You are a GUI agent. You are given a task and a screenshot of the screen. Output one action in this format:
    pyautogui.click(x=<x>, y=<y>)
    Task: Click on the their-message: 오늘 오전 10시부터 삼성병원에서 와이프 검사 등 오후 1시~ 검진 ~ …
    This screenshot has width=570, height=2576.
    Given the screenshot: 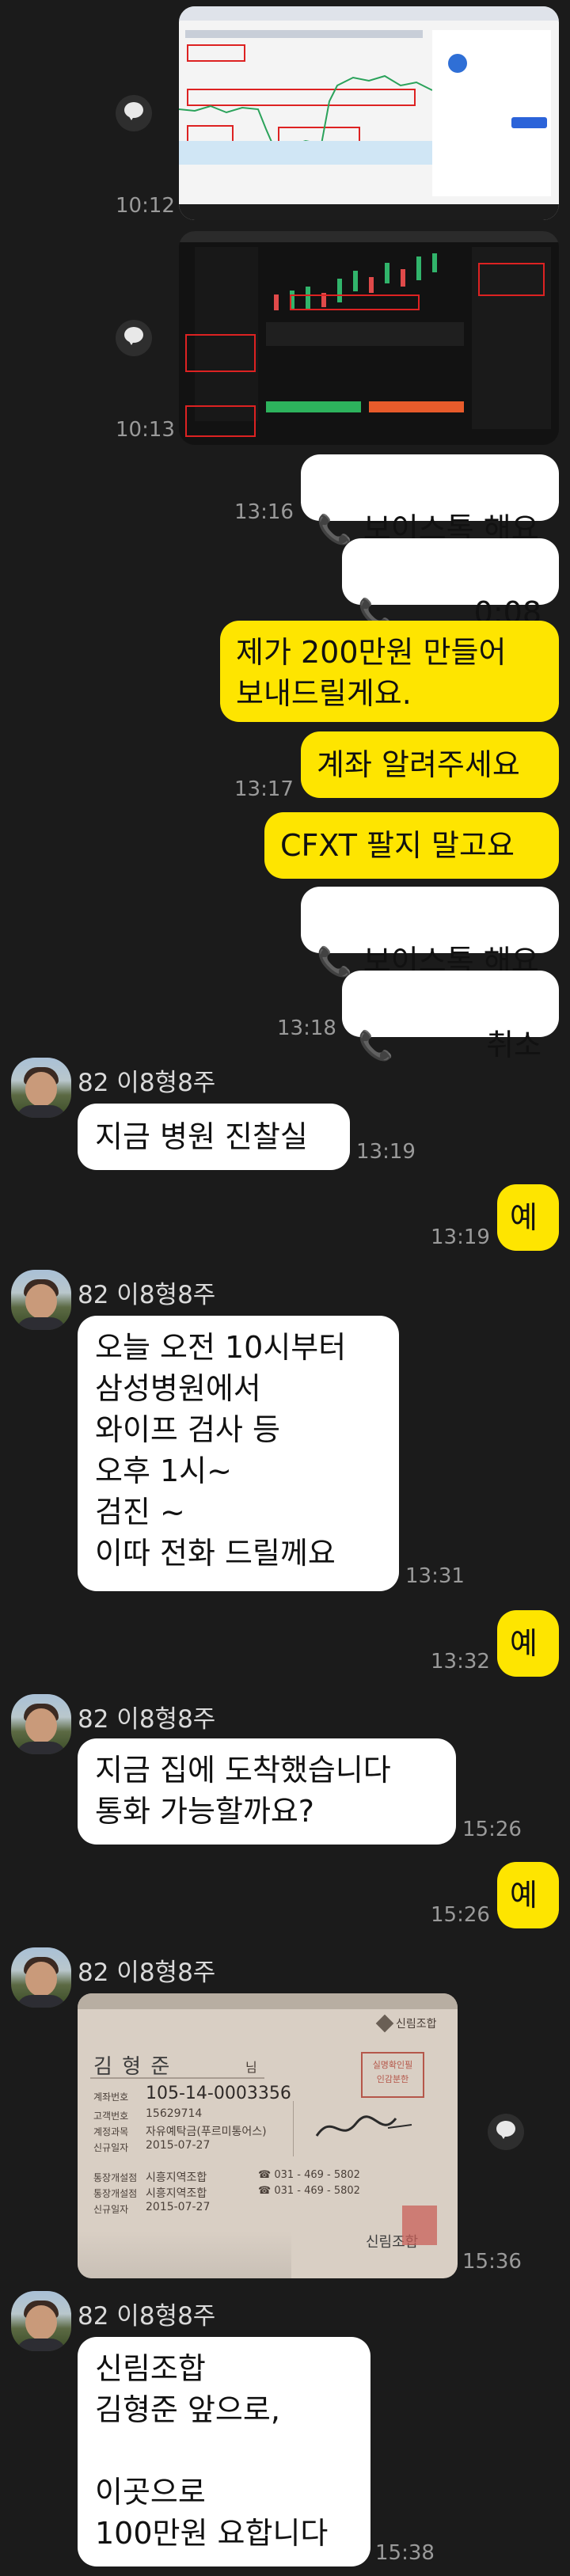 What is the action you would take?
    pyautogui.click(x=238, y=1453)
    